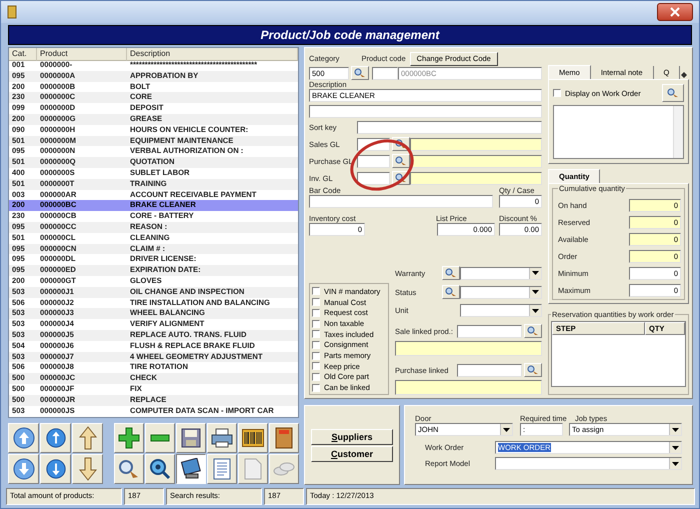  What do you see at coordinates (212, 54) in the screenshot?
I see `column-header: Description` at bounding box center [212, 54].